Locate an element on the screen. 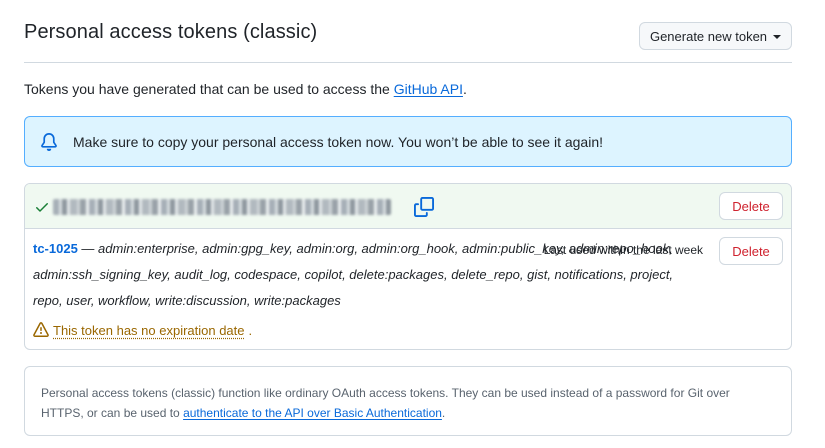 This screenshot has width=825, height=448. generate-new-token-button: Generate new token is located at coordinates (715, 36).